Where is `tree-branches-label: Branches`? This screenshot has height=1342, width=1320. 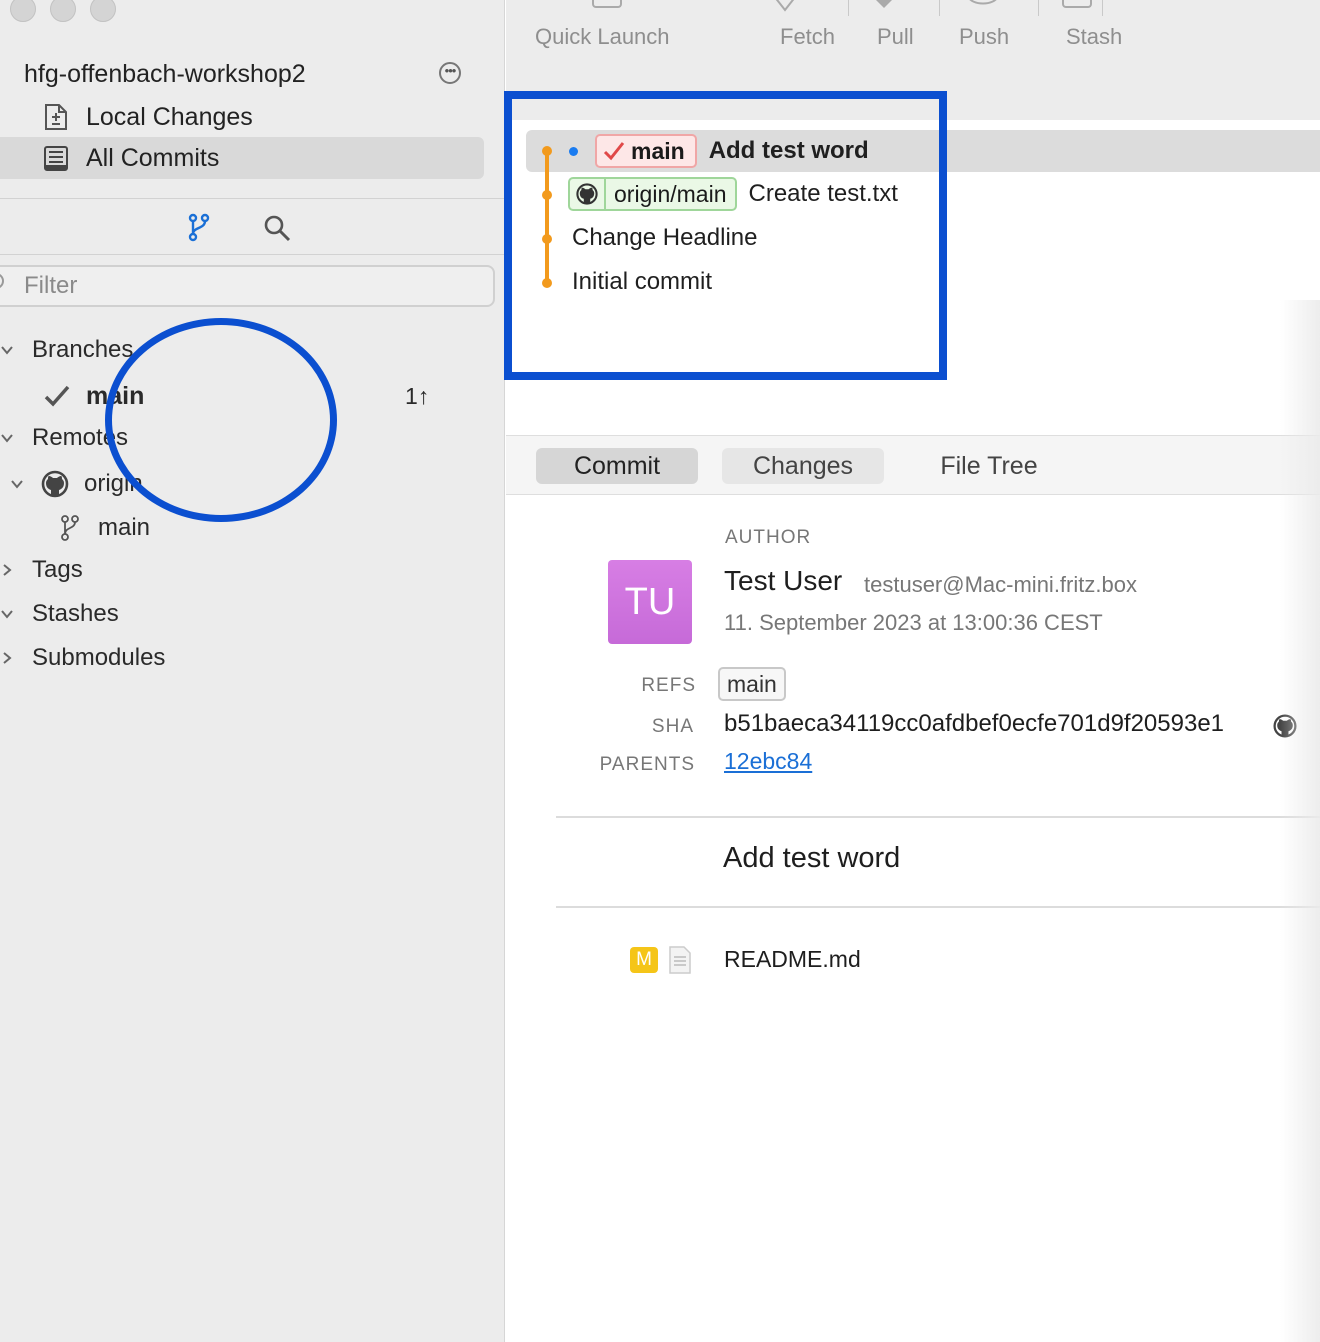 tree-branches-label: Branches is located at coordinates (83, 349).